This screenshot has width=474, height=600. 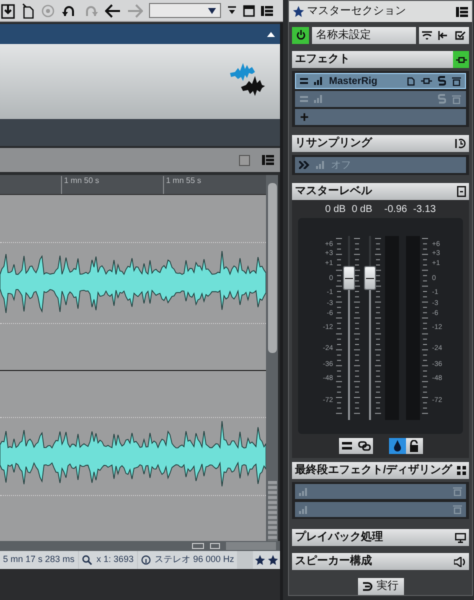 What do you see at coordinates (182, 185) in the screenshot?
I see `ruler-label: 1 mn 55 s` at bounding box center [182, 185].